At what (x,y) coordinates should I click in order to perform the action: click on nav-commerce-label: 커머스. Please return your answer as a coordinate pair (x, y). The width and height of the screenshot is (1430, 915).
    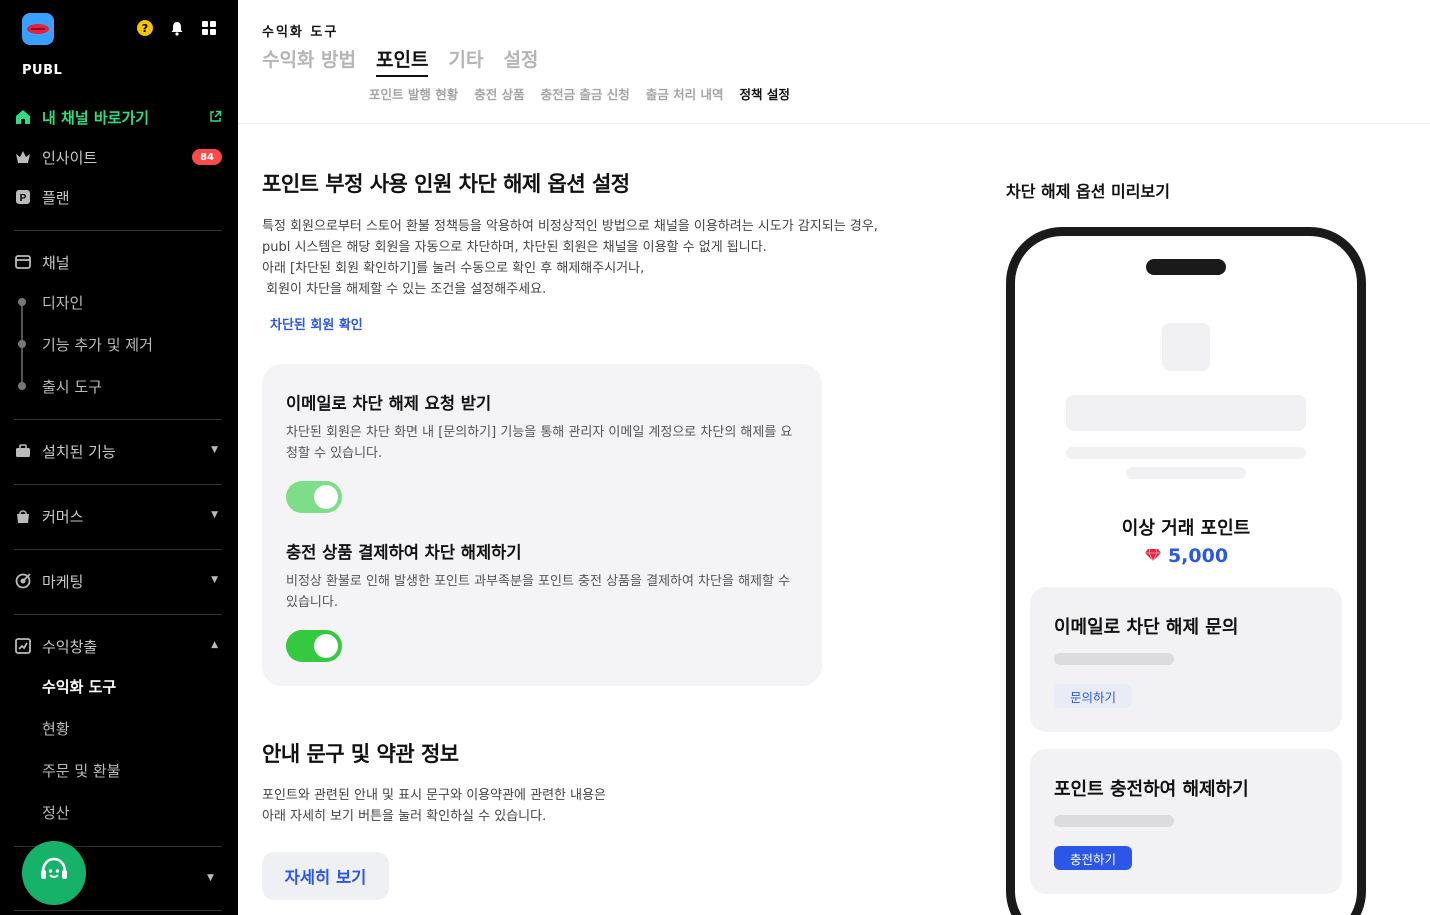
    Looking at the image, I should click on (63, 516).